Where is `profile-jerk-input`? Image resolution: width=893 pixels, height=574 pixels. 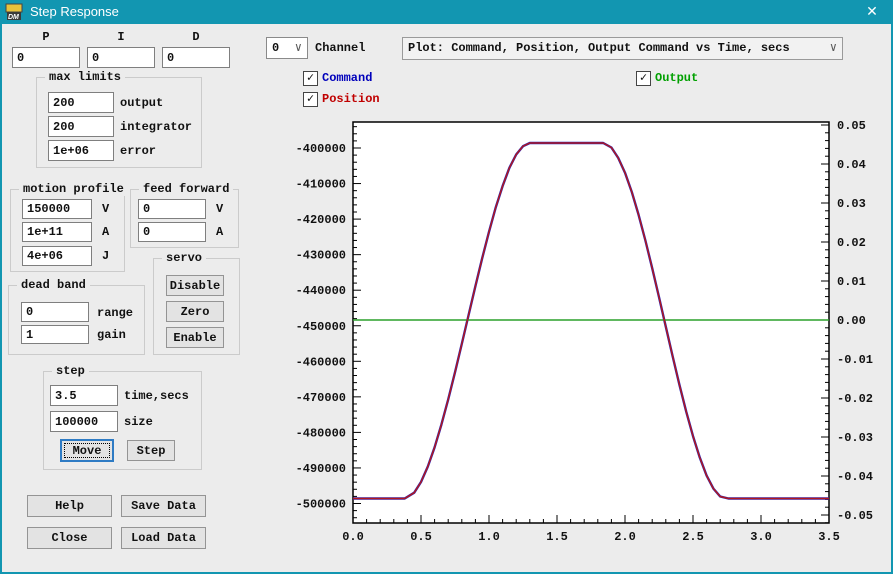 profile-jerk-input is located at coordinates (57, 256).